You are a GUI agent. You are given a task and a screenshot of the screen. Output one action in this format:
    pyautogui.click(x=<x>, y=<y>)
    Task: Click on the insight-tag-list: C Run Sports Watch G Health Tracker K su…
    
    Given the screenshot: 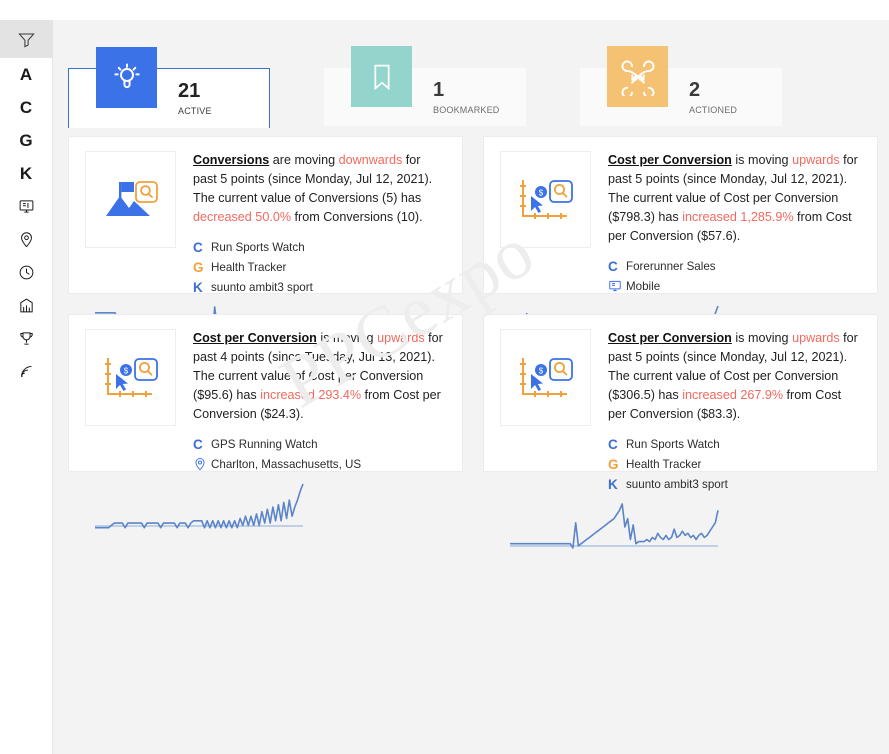 What is the action you would take?
    pyautogui.click(x=319, y=267)
    